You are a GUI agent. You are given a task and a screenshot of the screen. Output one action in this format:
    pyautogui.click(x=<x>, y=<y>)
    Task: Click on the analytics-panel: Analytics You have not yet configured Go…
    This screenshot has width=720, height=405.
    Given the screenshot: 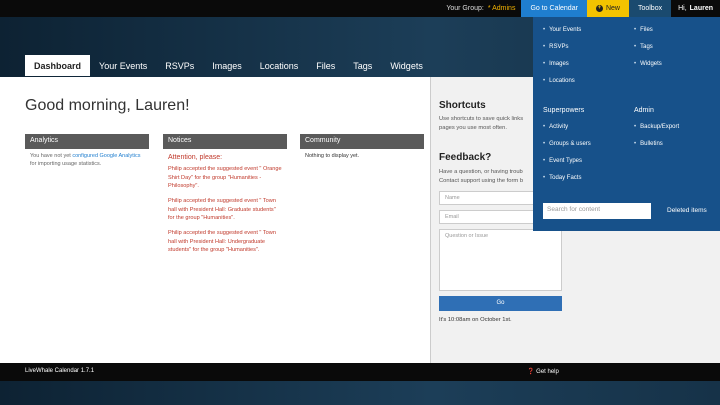 What is the action you would take?
    pyautogui.click(x=87, y=153)
    